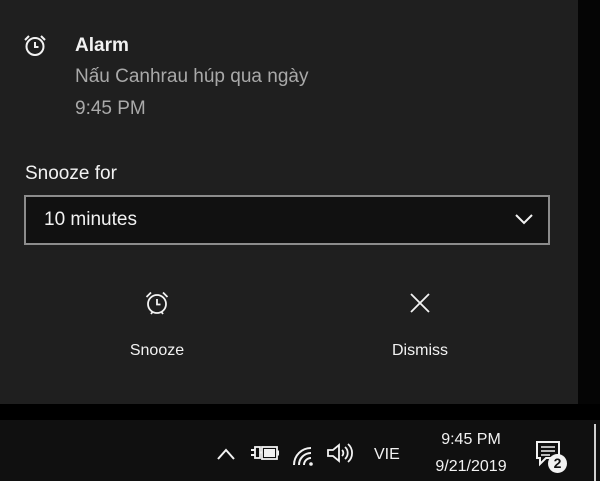 The height and width of the screenshot is (481, 600). Describe the element at coordinates (420, 303) in the screenshot. I see `close-icon` at that location.